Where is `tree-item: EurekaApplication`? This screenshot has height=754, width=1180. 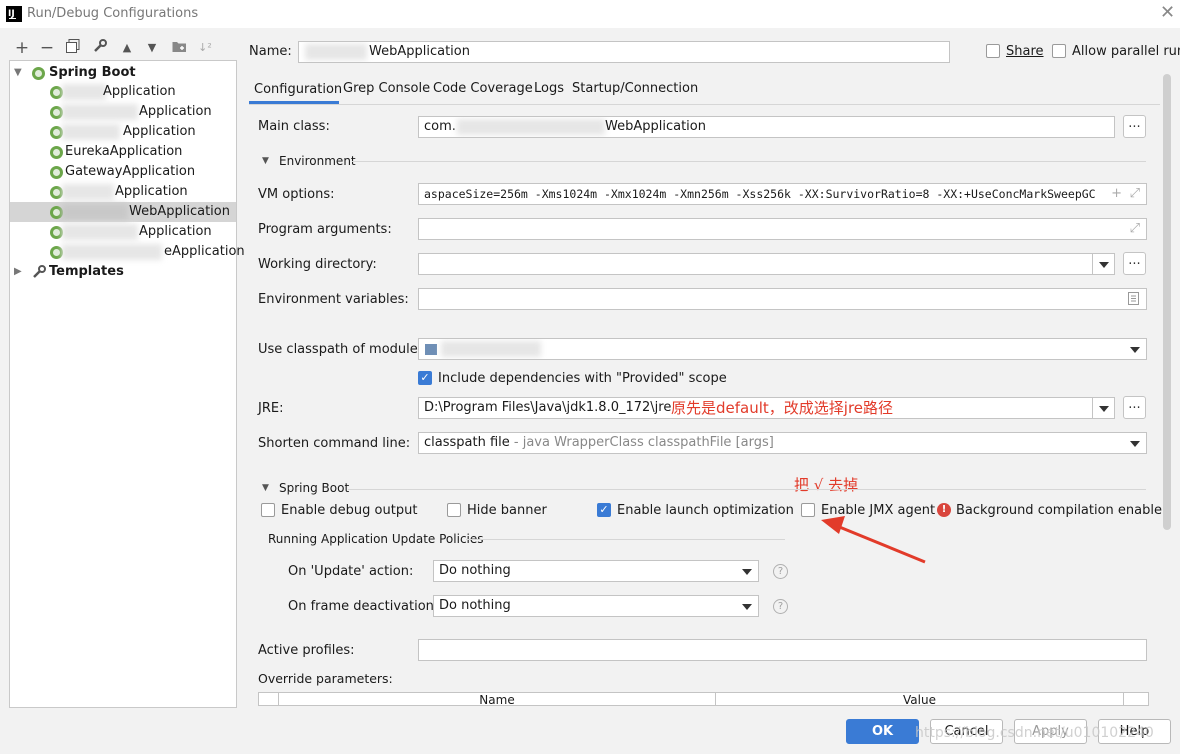 tree-item: EurekaApplication is located at coordinates (123, 152).